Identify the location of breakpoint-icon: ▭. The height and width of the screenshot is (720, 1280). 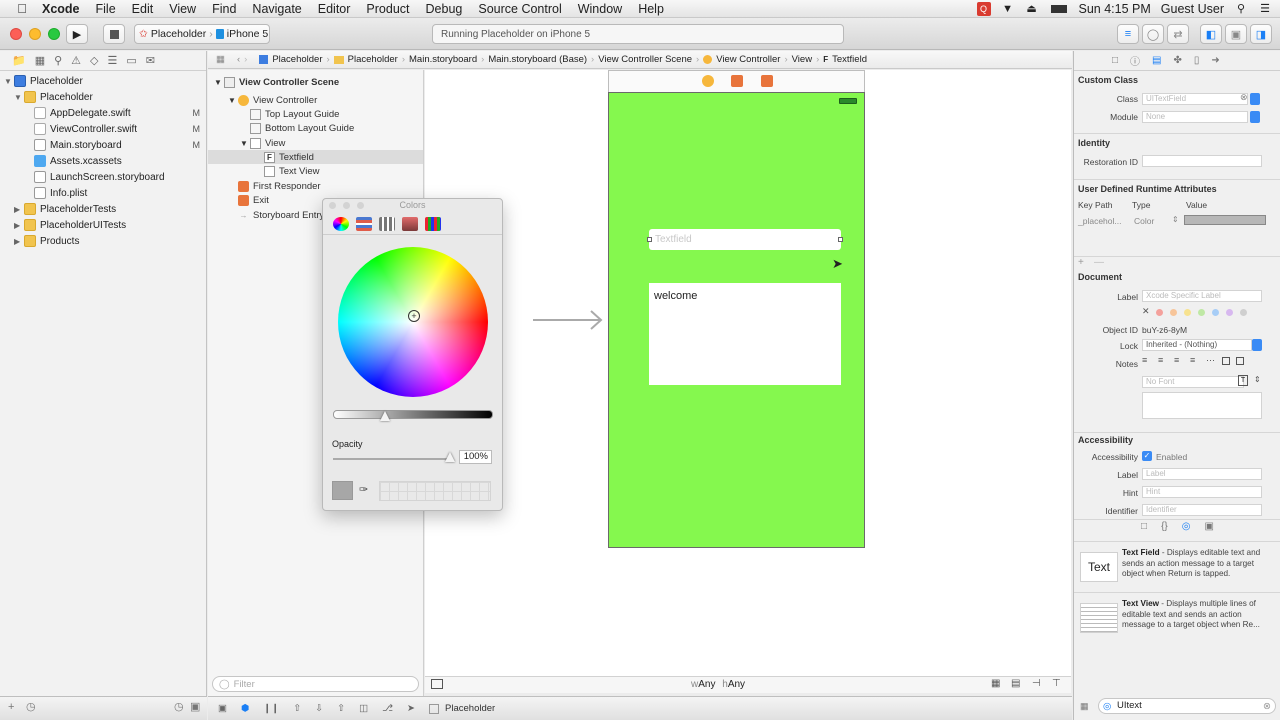
(131, 60).